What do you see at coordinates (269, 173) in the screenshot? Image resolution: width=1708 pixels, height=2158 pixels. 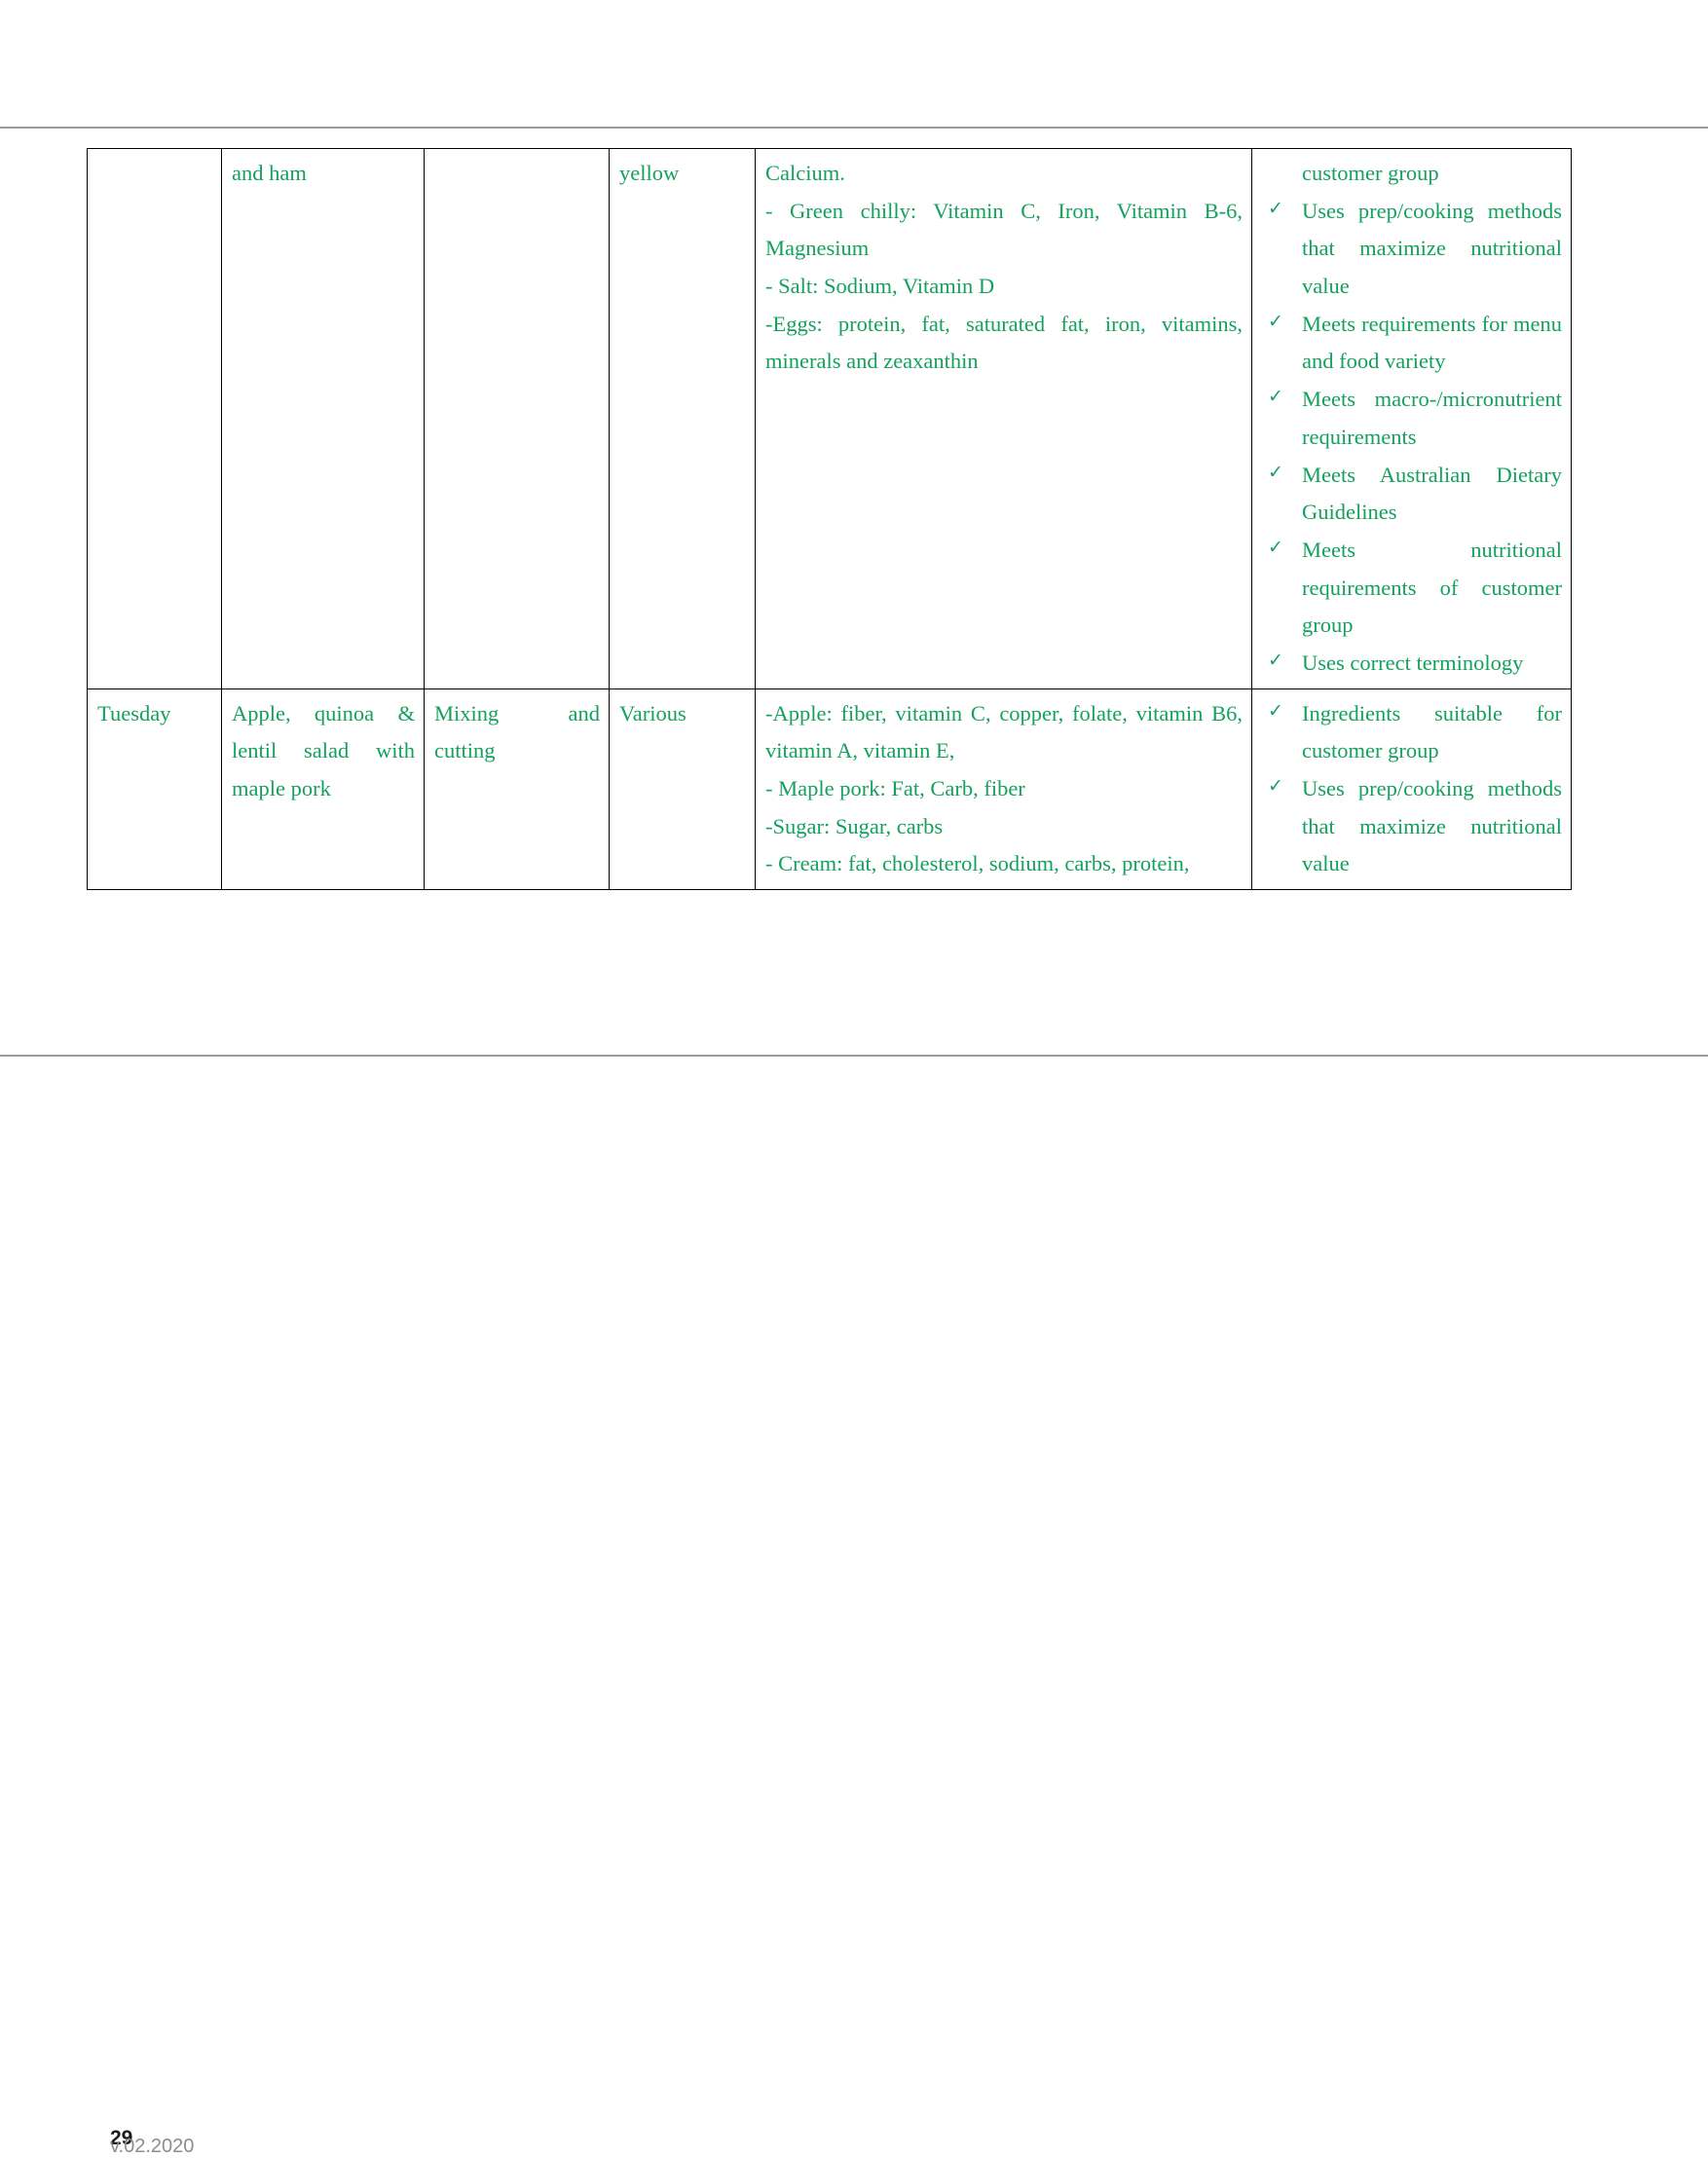 I see `dish-text: and ham` at bounding box center [269, 173].